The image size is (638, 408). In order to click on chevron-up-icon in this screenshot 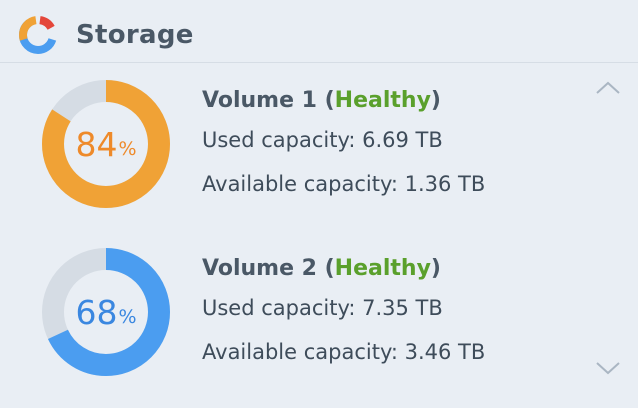, I will do `click(608, 88)`.